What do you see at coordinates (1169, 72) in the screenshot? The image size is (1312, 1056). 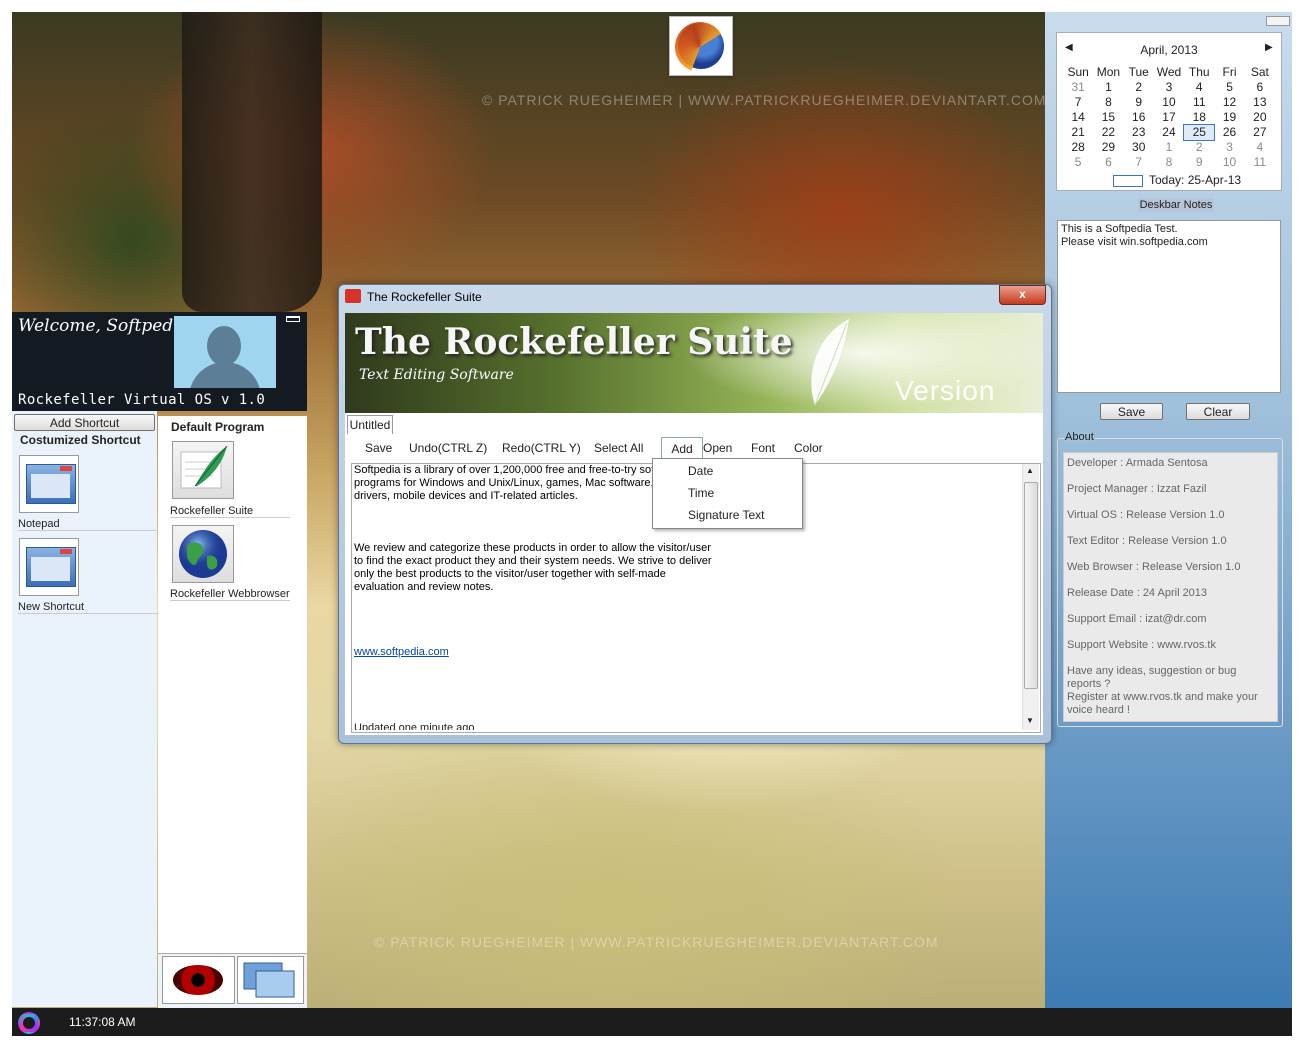 I see `weekday-label: Wed` at bounding box center [1169, 72].